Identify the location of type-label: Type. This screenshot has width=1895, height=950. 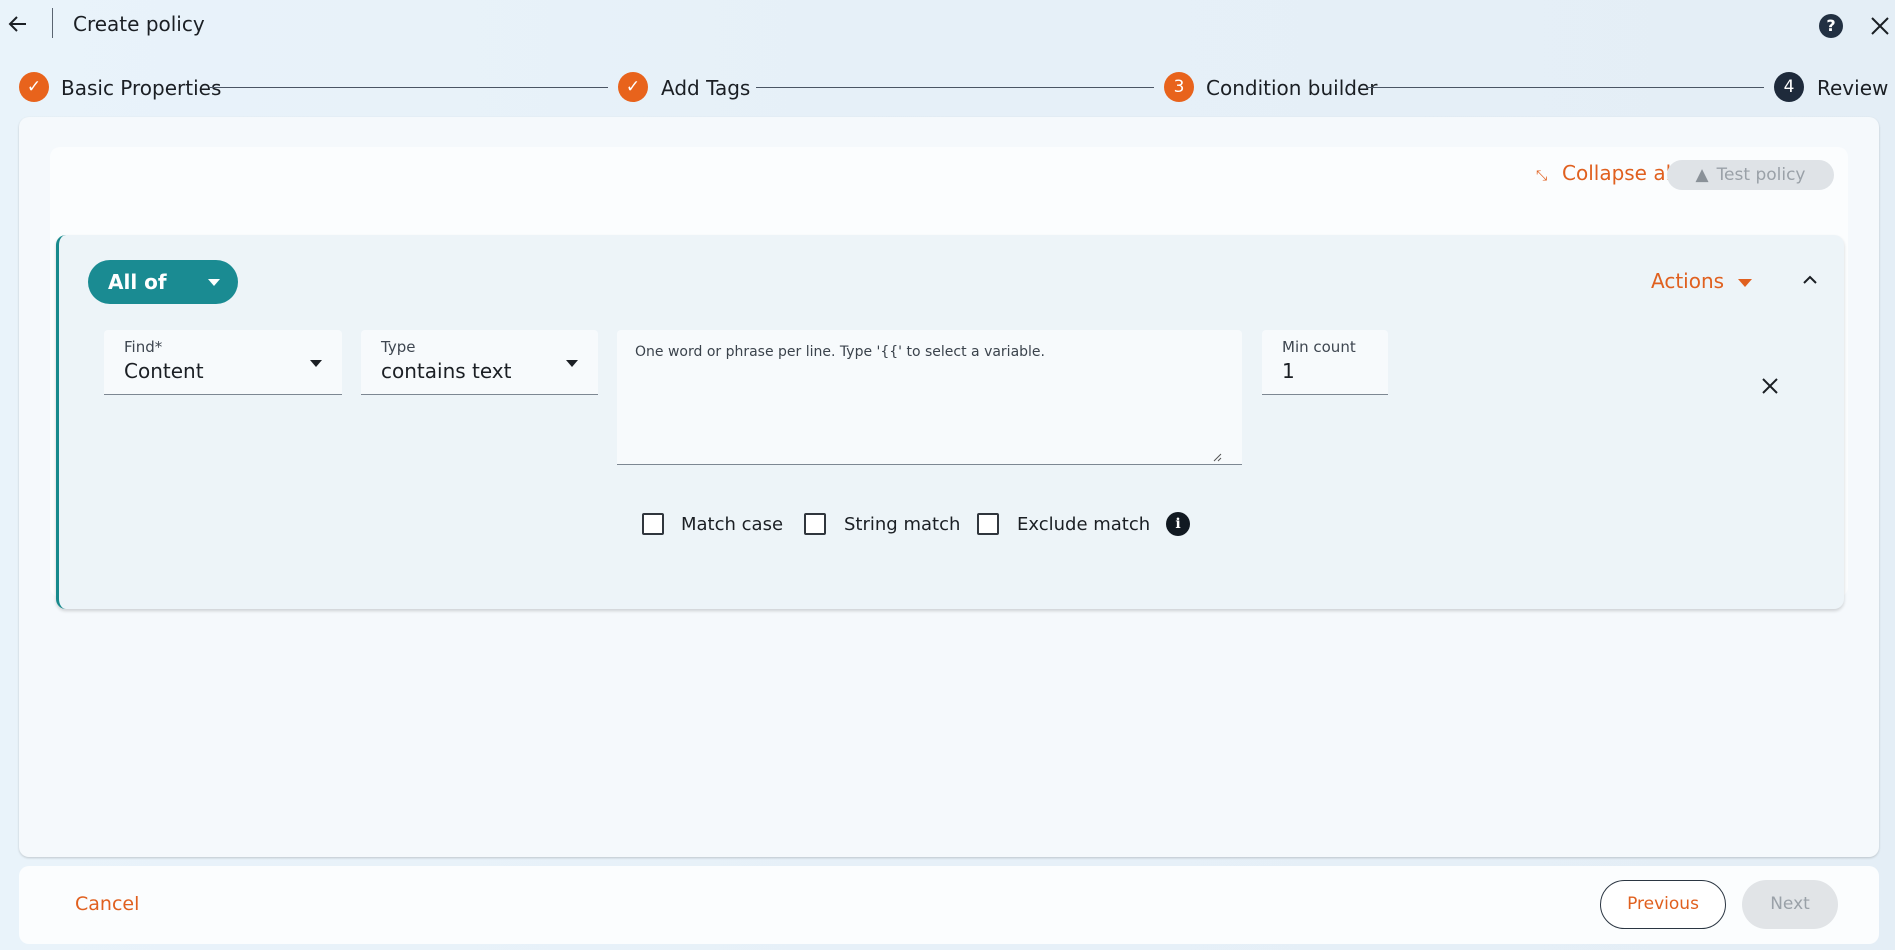
(398, 347).